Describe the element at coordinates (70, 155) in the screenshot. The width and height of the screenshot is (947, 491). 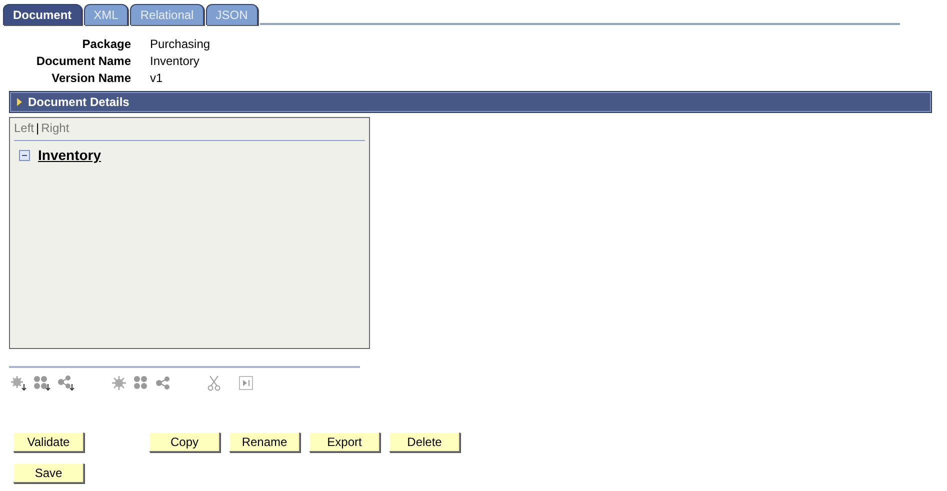
I see `tree-node: Inventory` at that location.